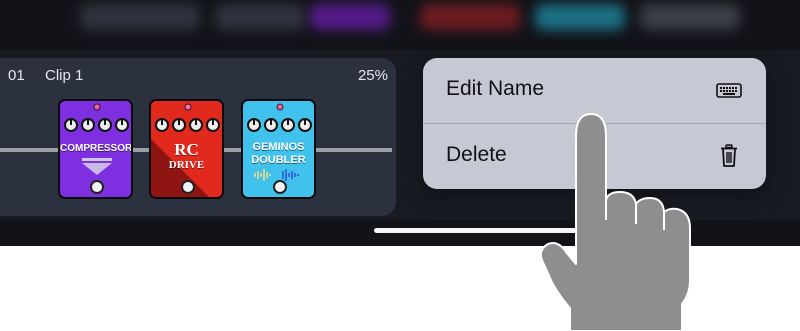 This screenshot has height=331, width=800. I want to click on keyboard-icon, so click(729, 90).